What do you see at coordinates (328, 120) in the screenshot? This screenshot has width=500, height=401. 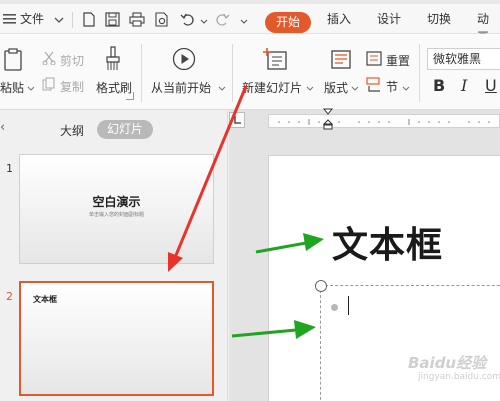 I see `indent-marker-icon` at bounding box center [328, 120].